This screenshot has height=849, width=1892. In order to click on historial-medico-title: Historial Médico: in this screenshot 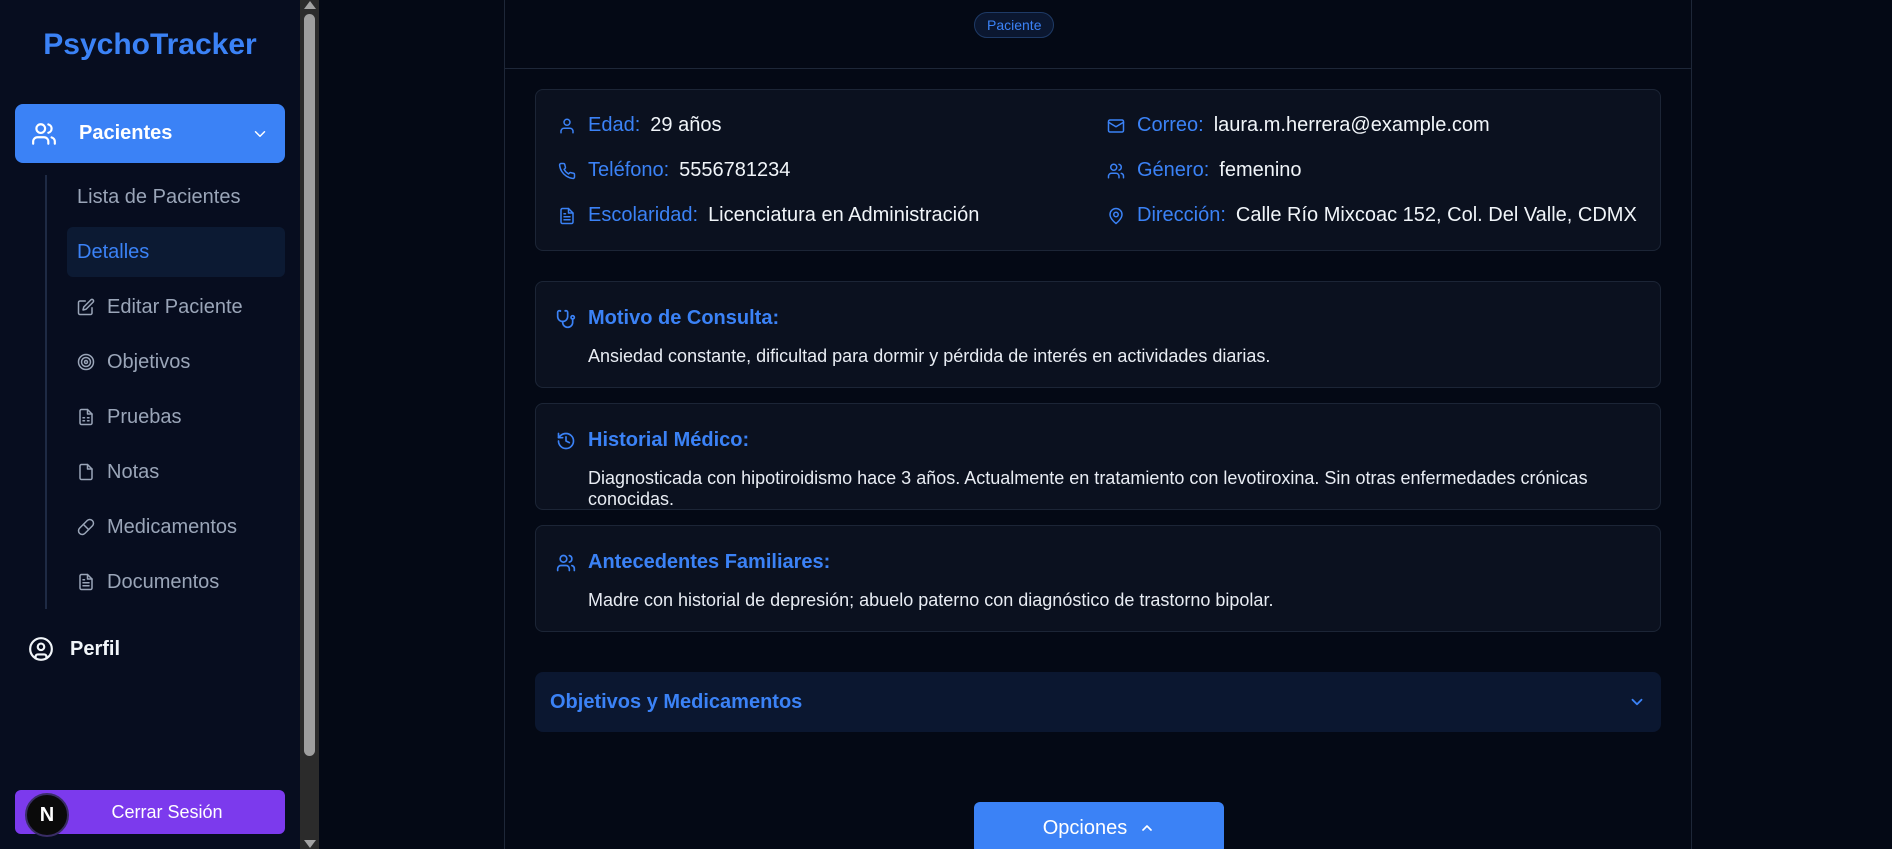, I will do `click(652, 440)`.